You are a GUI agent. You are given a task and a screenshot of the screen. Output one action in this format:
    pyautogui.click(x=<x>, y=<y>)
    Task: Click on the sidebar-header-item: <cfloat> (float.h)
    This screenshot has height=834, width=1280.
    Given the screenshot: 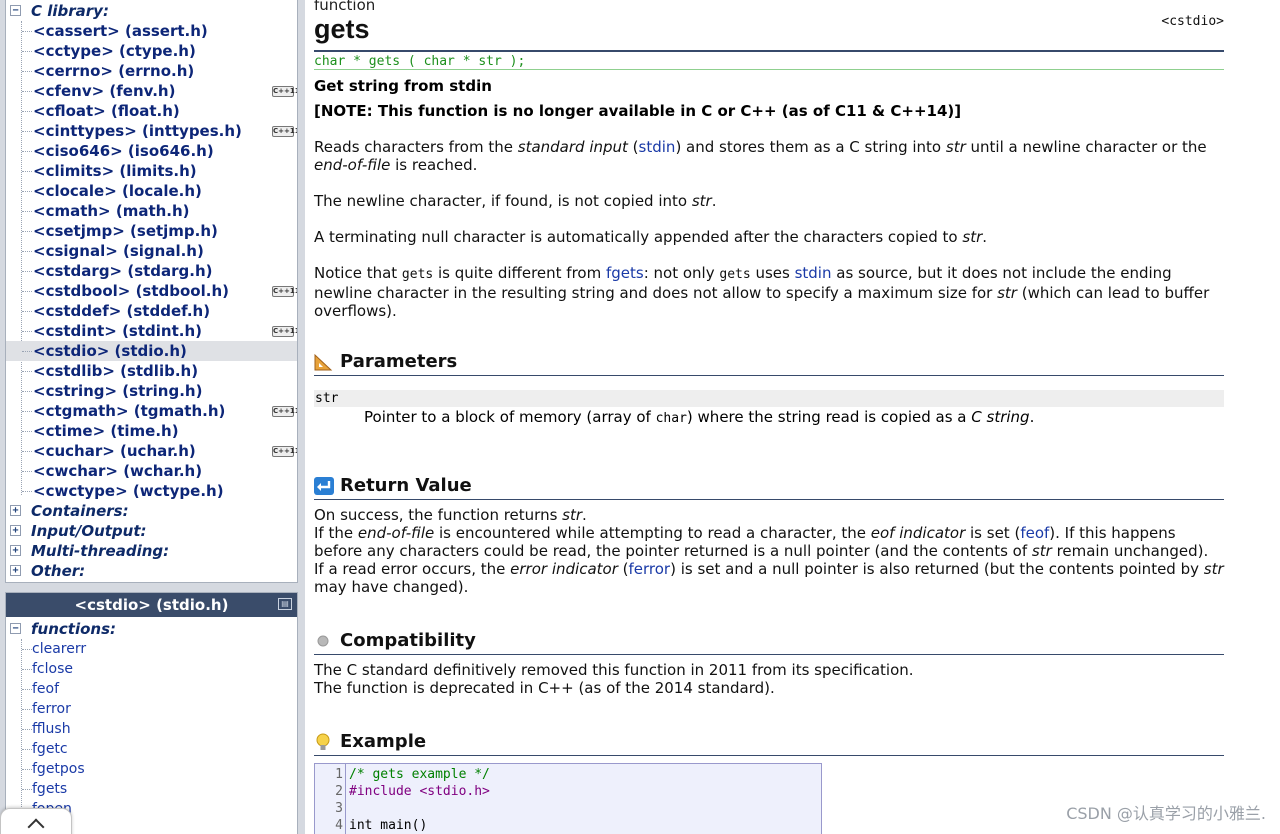 What is the action you would take?
    pyautogui.click(x=151, y=111)
    